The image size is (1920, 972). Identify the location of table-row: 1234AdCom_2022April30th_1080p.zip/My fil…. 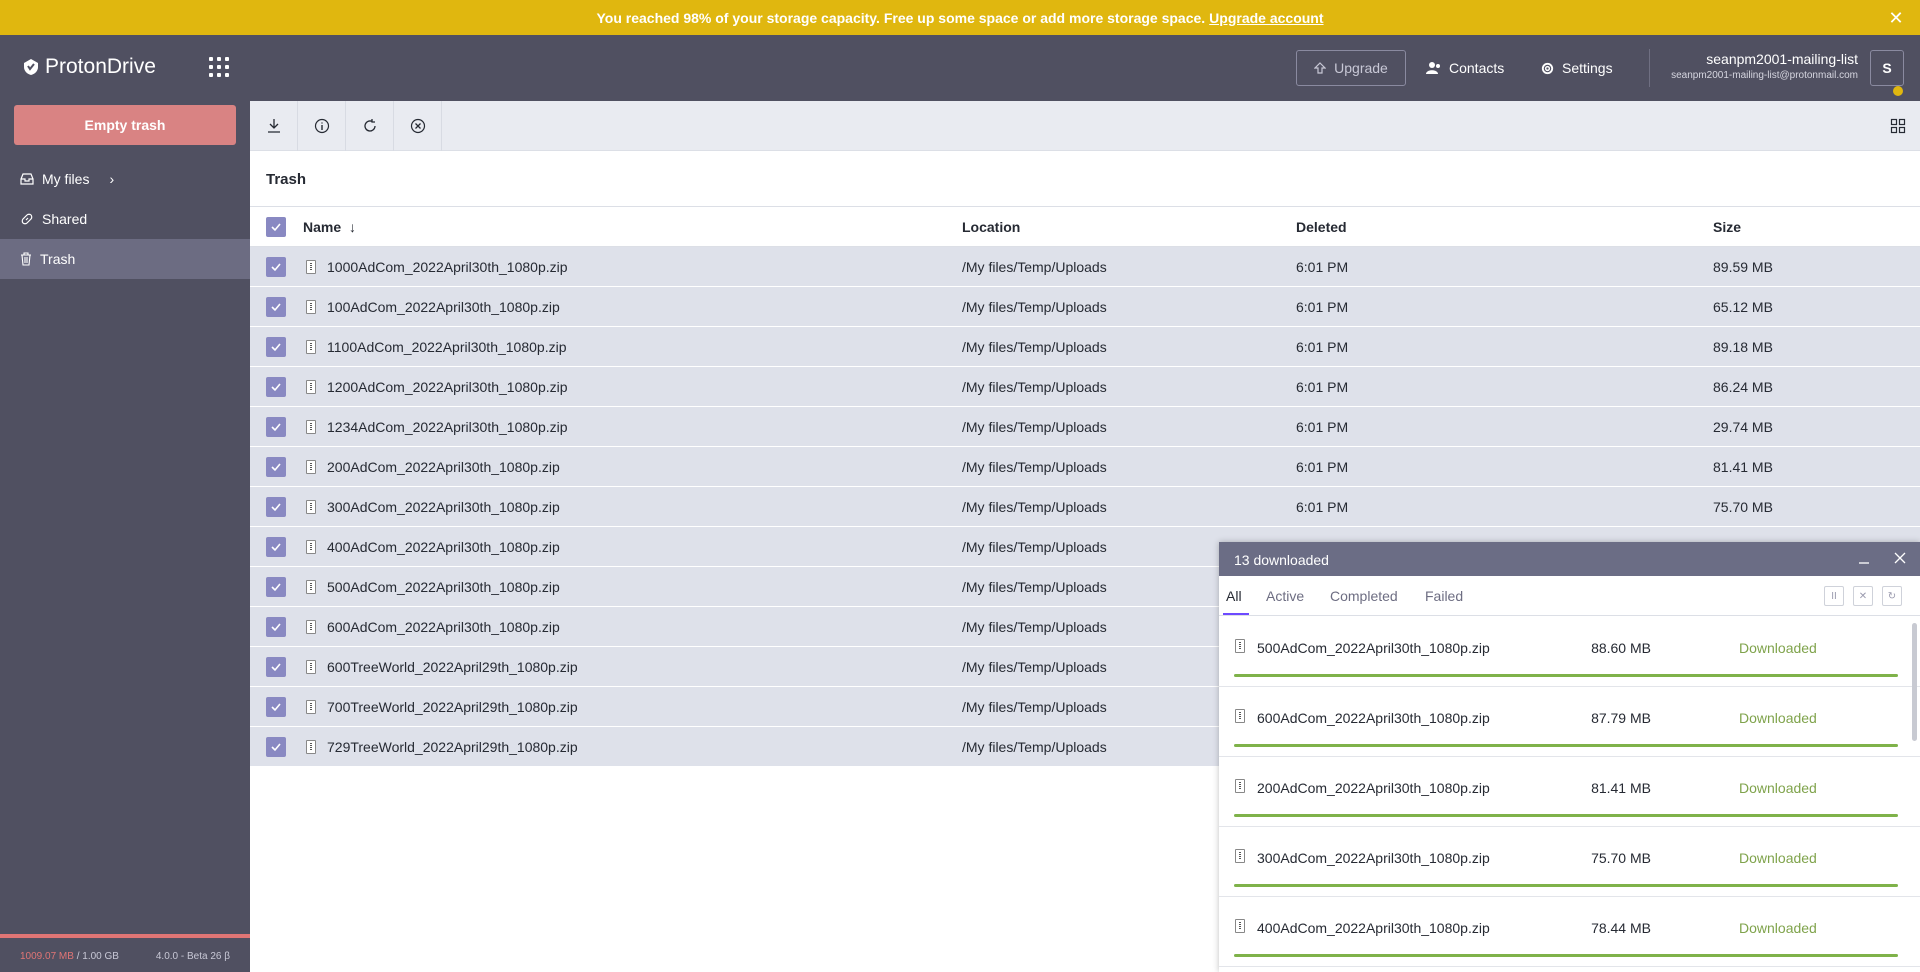
(1085, 427).